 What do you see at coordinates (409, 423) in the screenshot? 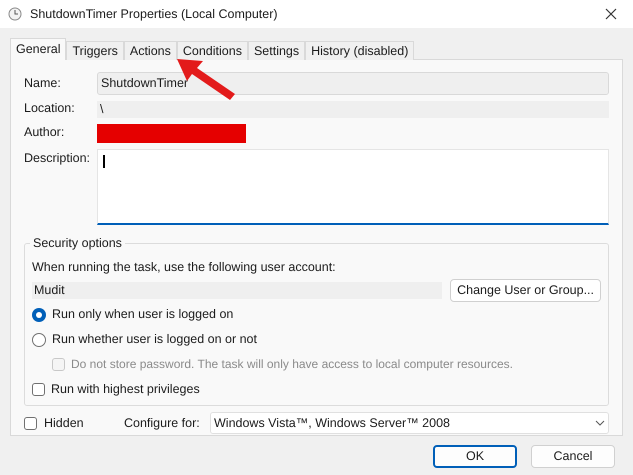
I see `configure-dropdown: Windows Vista™, Windows Server™ 2008` at bounding box center [409, 423].